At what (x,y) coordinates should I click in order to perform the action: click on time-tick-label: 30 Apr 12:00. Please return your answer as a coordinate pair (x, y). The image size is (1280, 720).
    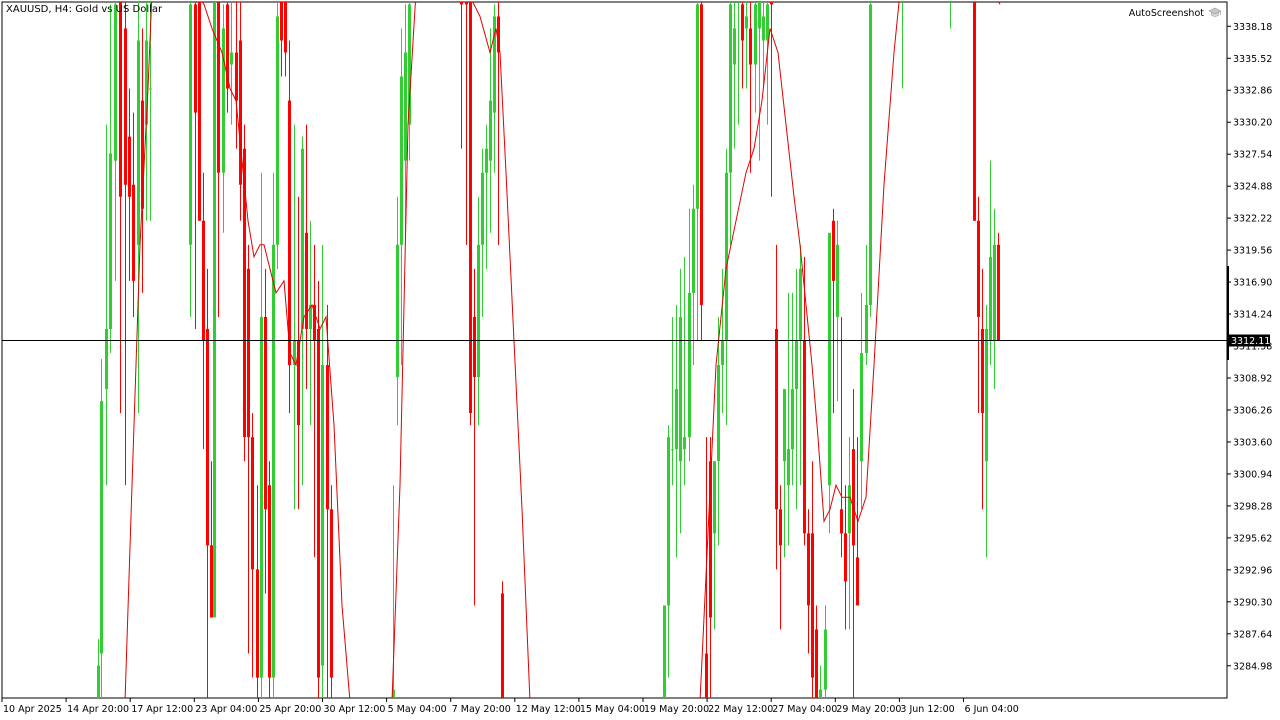
    Looking at the image, I should click on (355, 709).